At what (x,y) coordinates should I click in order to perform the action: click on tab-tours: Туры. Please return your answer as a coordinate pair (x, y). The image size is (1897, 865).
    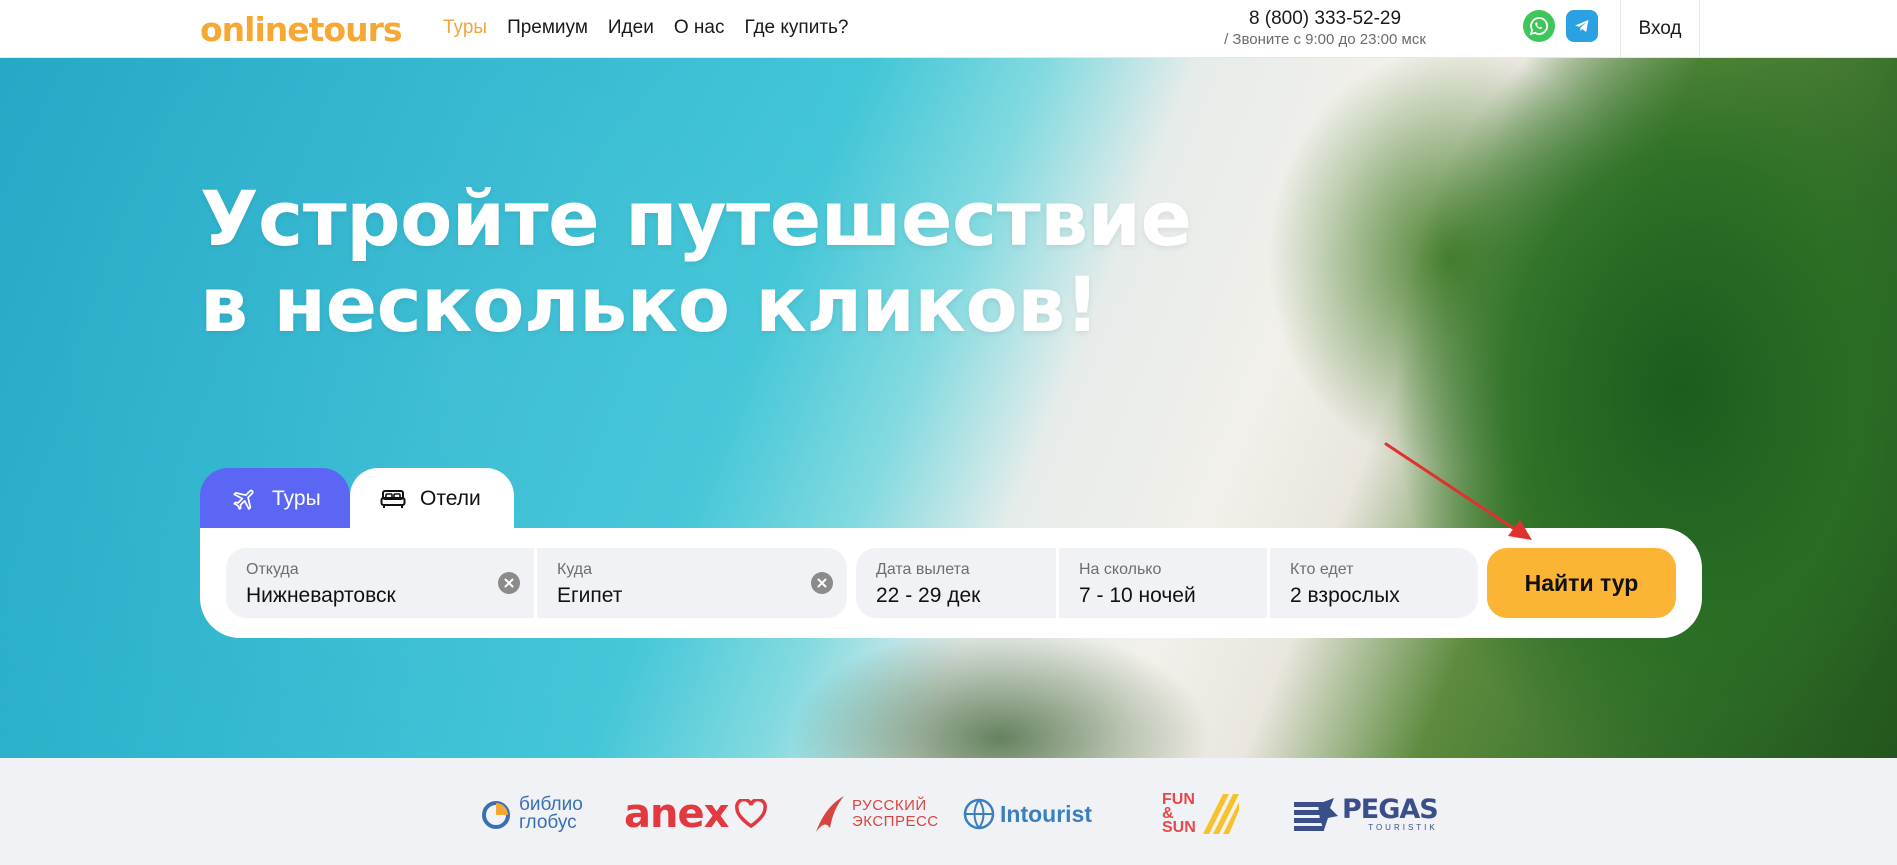
    Looking at the image, I should click on (275, 499).